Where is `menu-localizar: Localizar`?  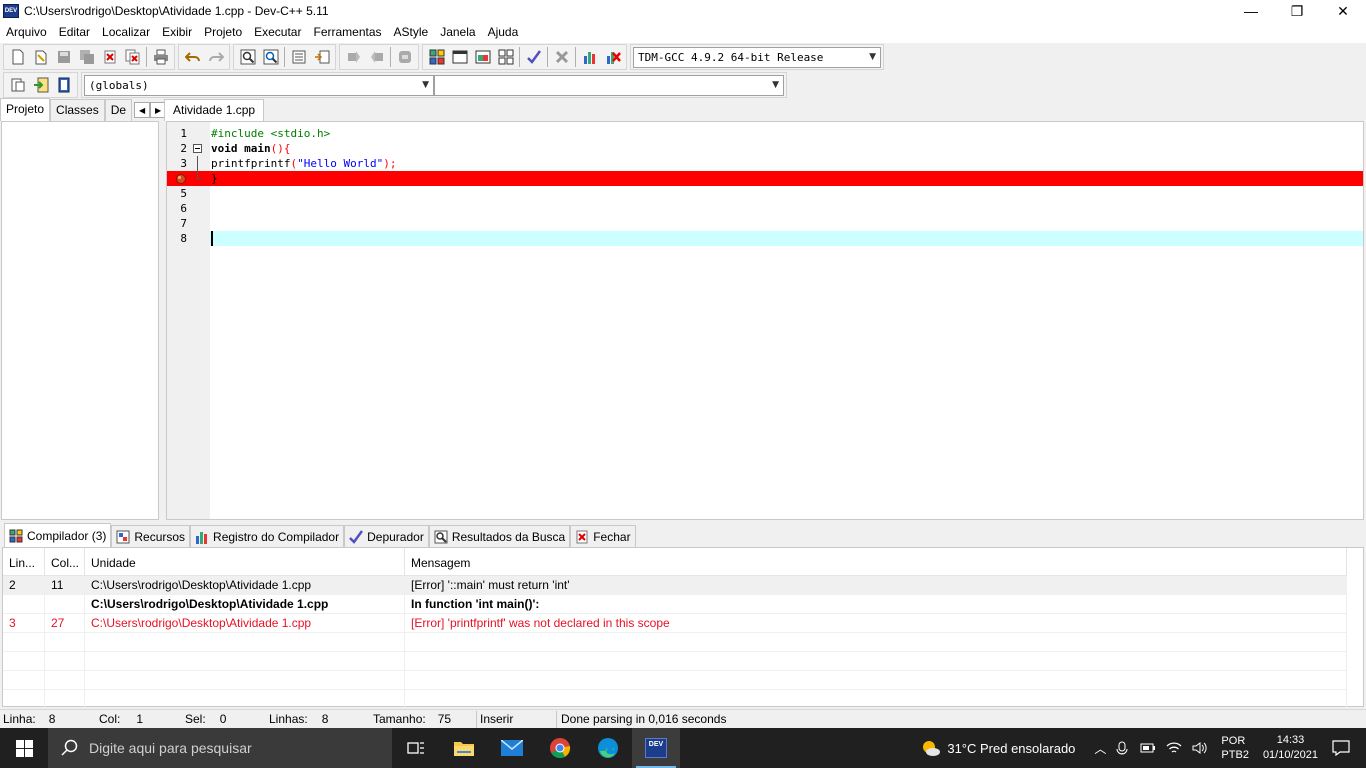
menu-localizar: Localizar is located at coordinates (126, 32).